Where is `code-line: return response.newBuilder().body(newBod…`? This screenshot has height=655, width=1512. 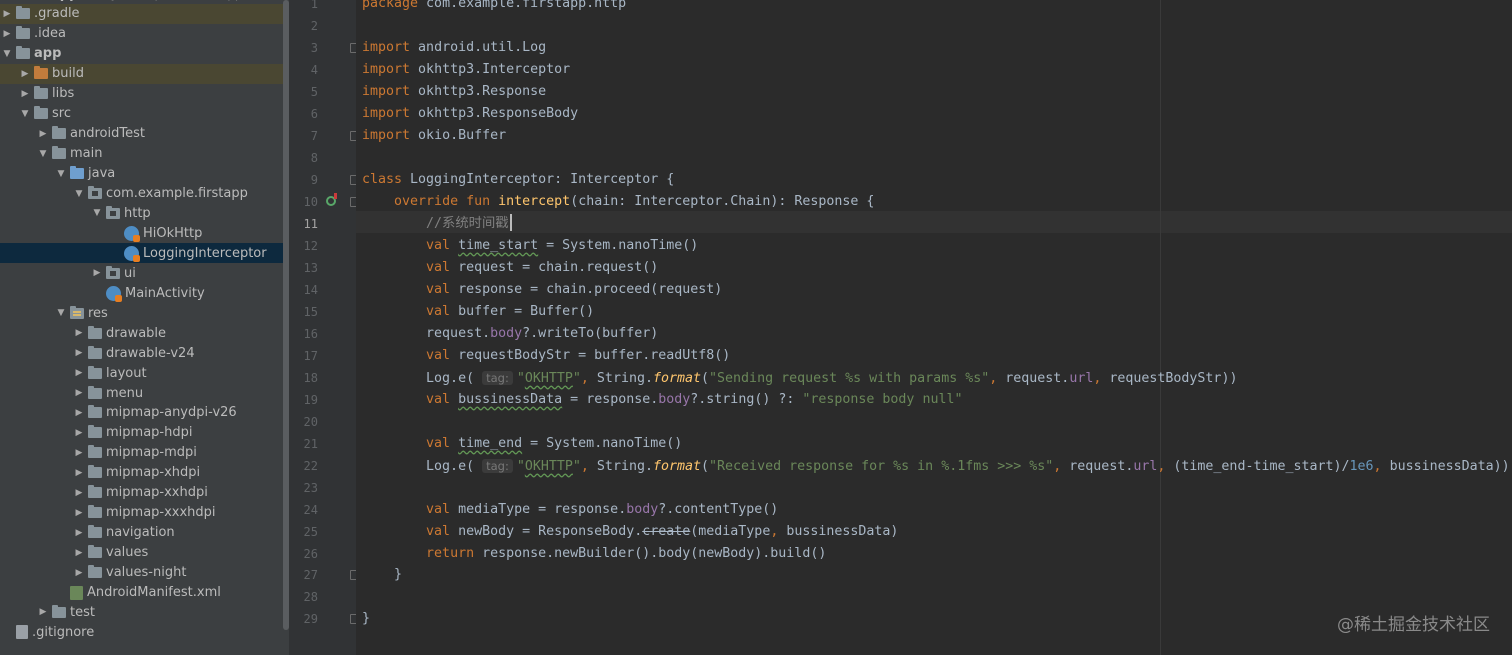
code-line: return response.newBuilder().body(newBod… is located at coordinates (594, 554).